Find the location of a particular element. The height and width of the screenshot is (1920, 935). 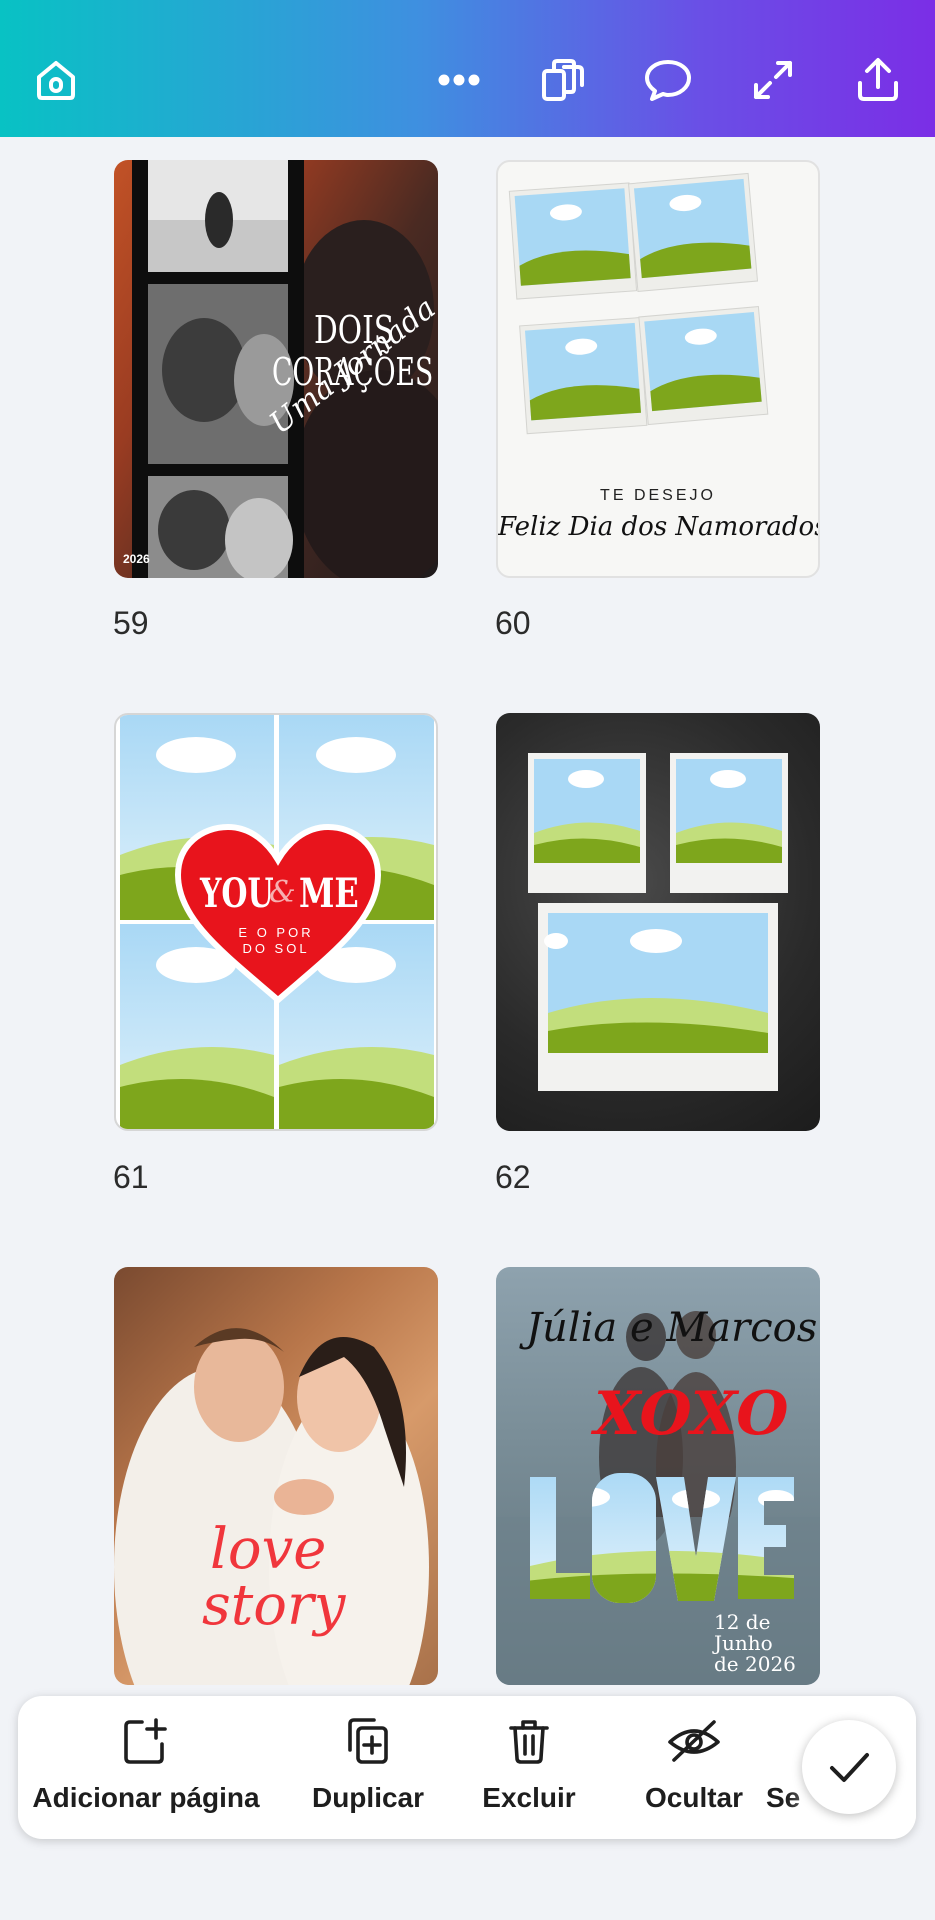

sky-placeholders is located at coordinates (277, 922).